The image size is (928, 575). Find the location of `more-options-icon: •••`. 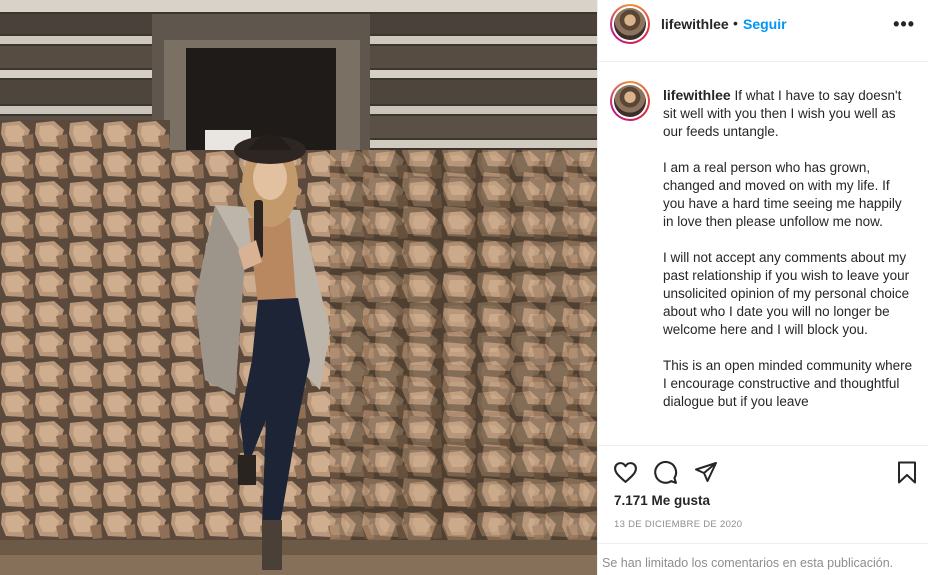

more-options-icon: ••• is located at coordinates (904, 24).